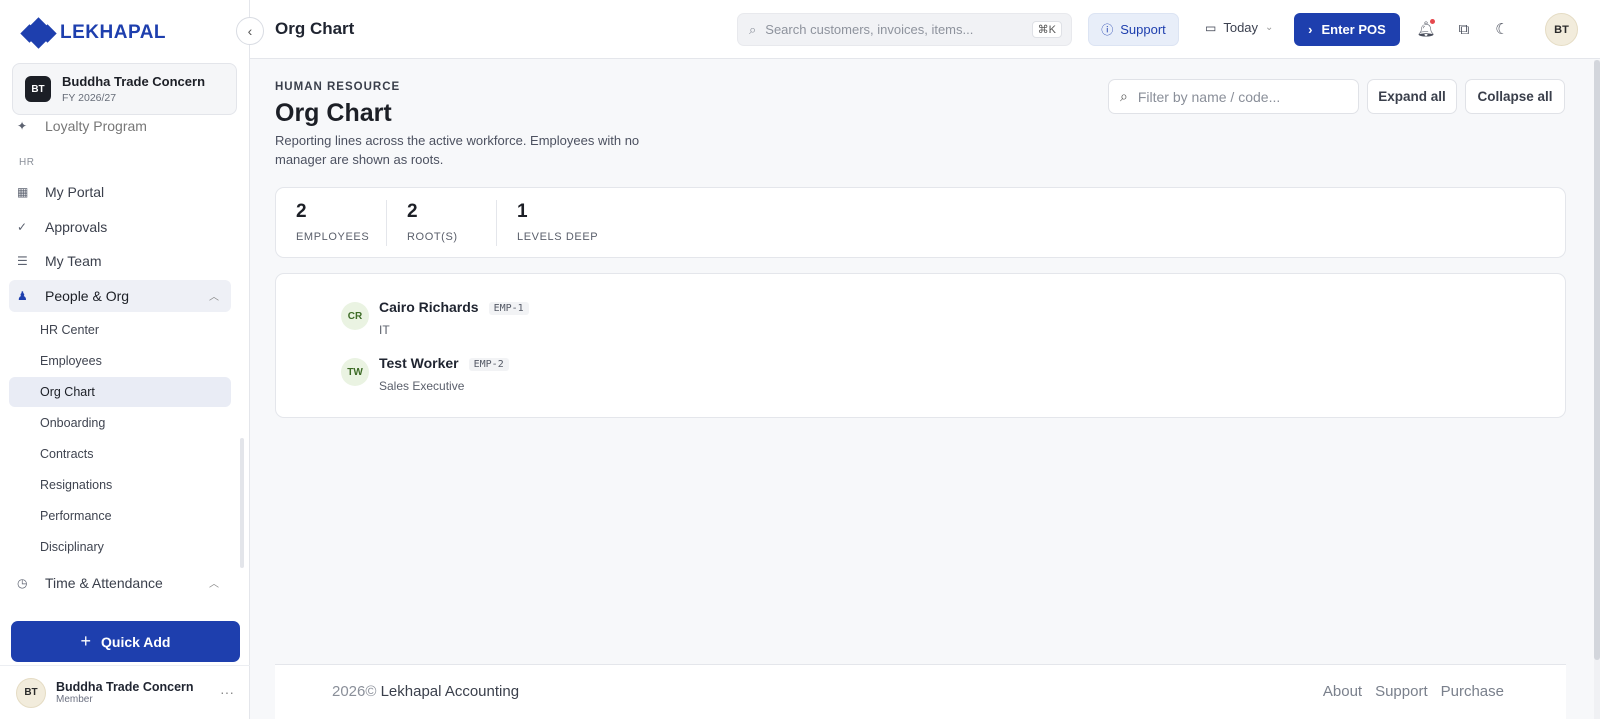  I want to click on sidebar-item-label: Approvals, so click(76, 227).